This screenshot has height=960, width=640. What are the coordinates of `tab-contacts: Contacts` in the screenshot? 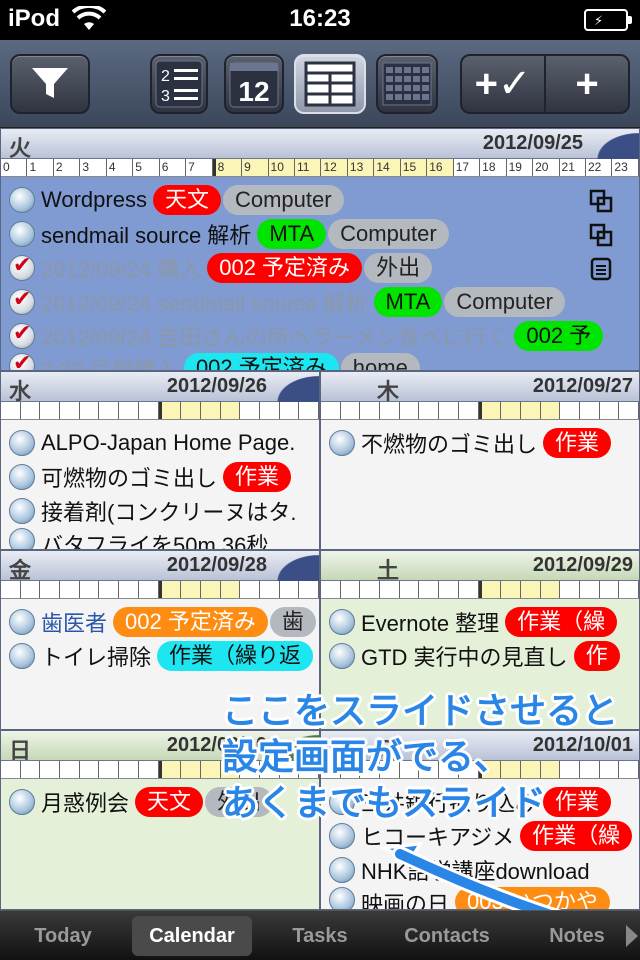 It's located at (447, 936).